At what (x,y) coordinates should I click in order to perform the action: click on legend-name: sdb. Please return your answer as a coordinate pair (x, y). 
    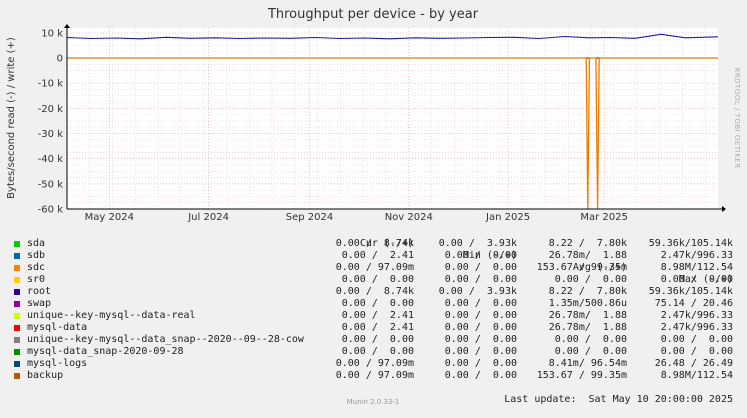
    Looking at the image, I should click on (36, 255).